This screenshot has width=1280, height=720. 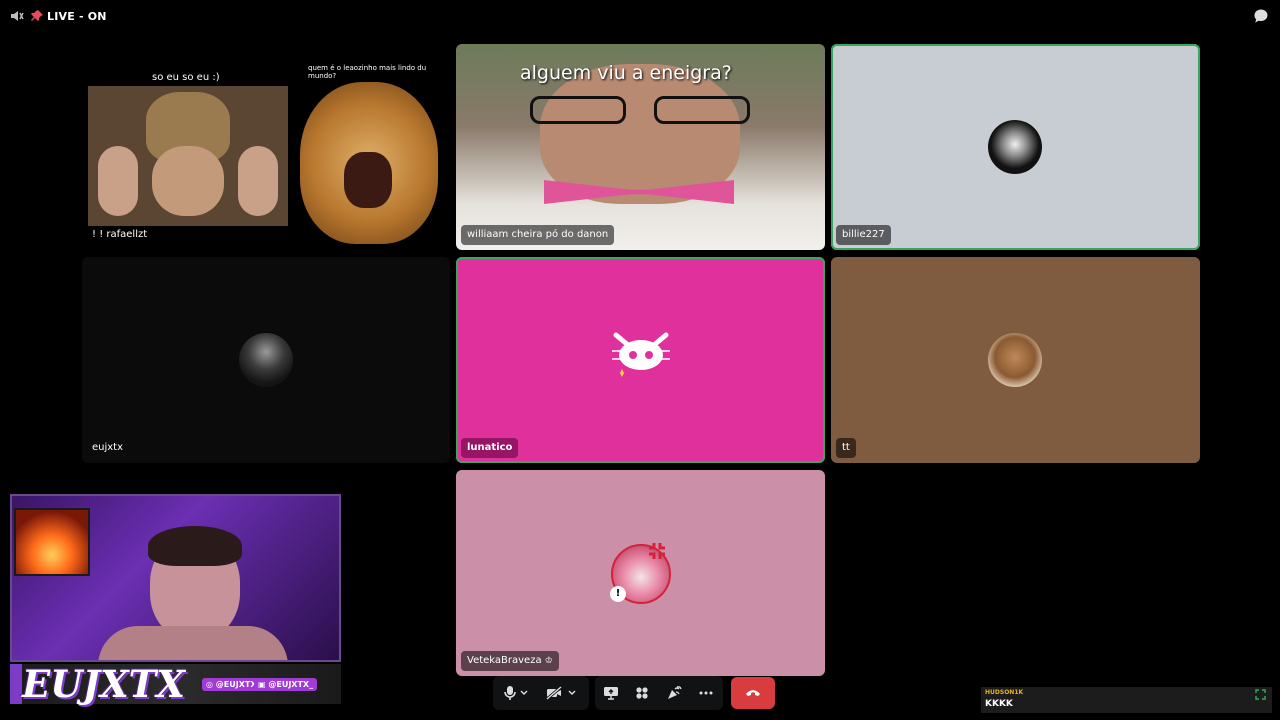 I want to click on video-tile-billie227: billie227, so click(x=1015, y=147).